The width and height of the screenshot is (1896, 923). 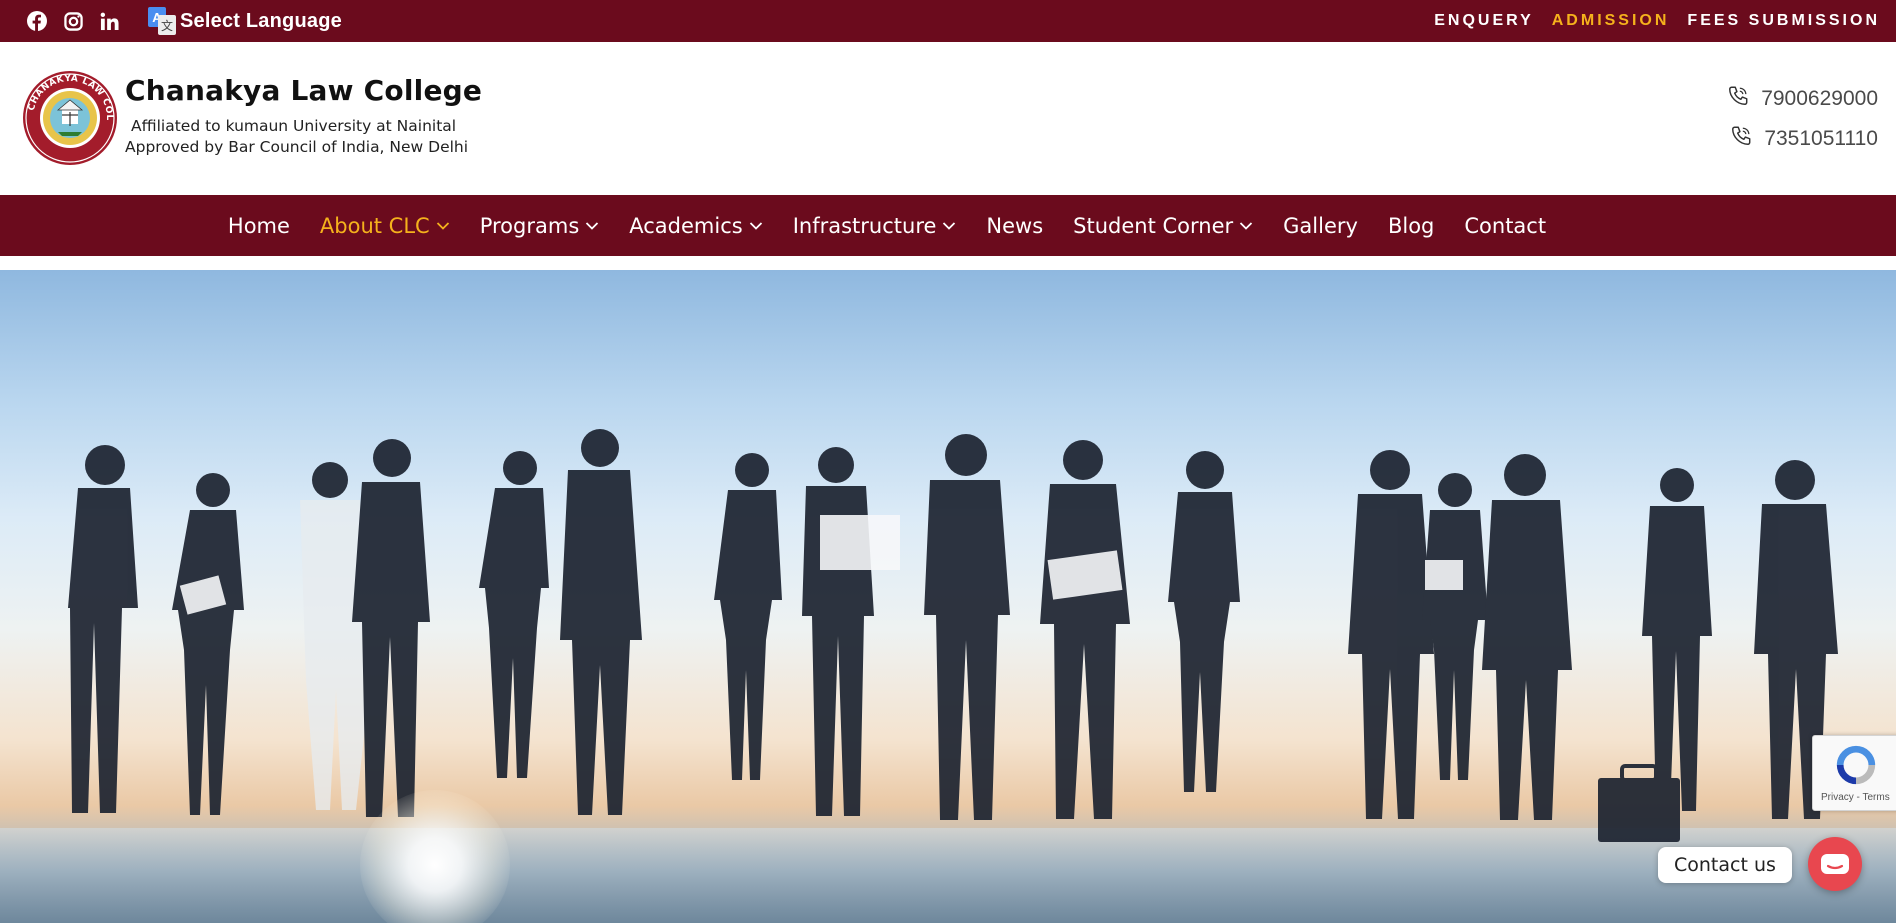 I want to click on phone-2: 7351051110, so click(x=1804, y=139).